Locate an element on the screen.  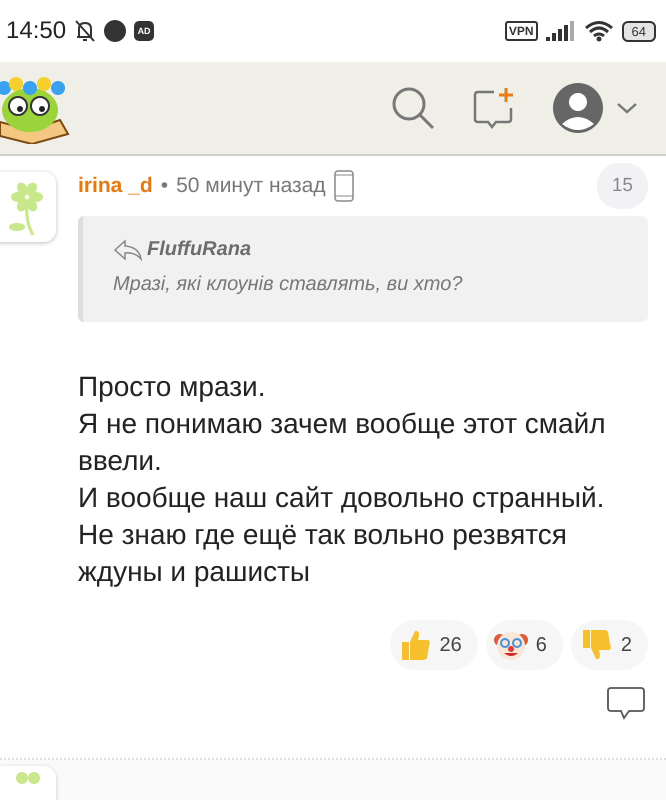
comment-text: Не знаю где ещё так вольно резвятся ждуны и рашисты is located at coordinates (323, 553).